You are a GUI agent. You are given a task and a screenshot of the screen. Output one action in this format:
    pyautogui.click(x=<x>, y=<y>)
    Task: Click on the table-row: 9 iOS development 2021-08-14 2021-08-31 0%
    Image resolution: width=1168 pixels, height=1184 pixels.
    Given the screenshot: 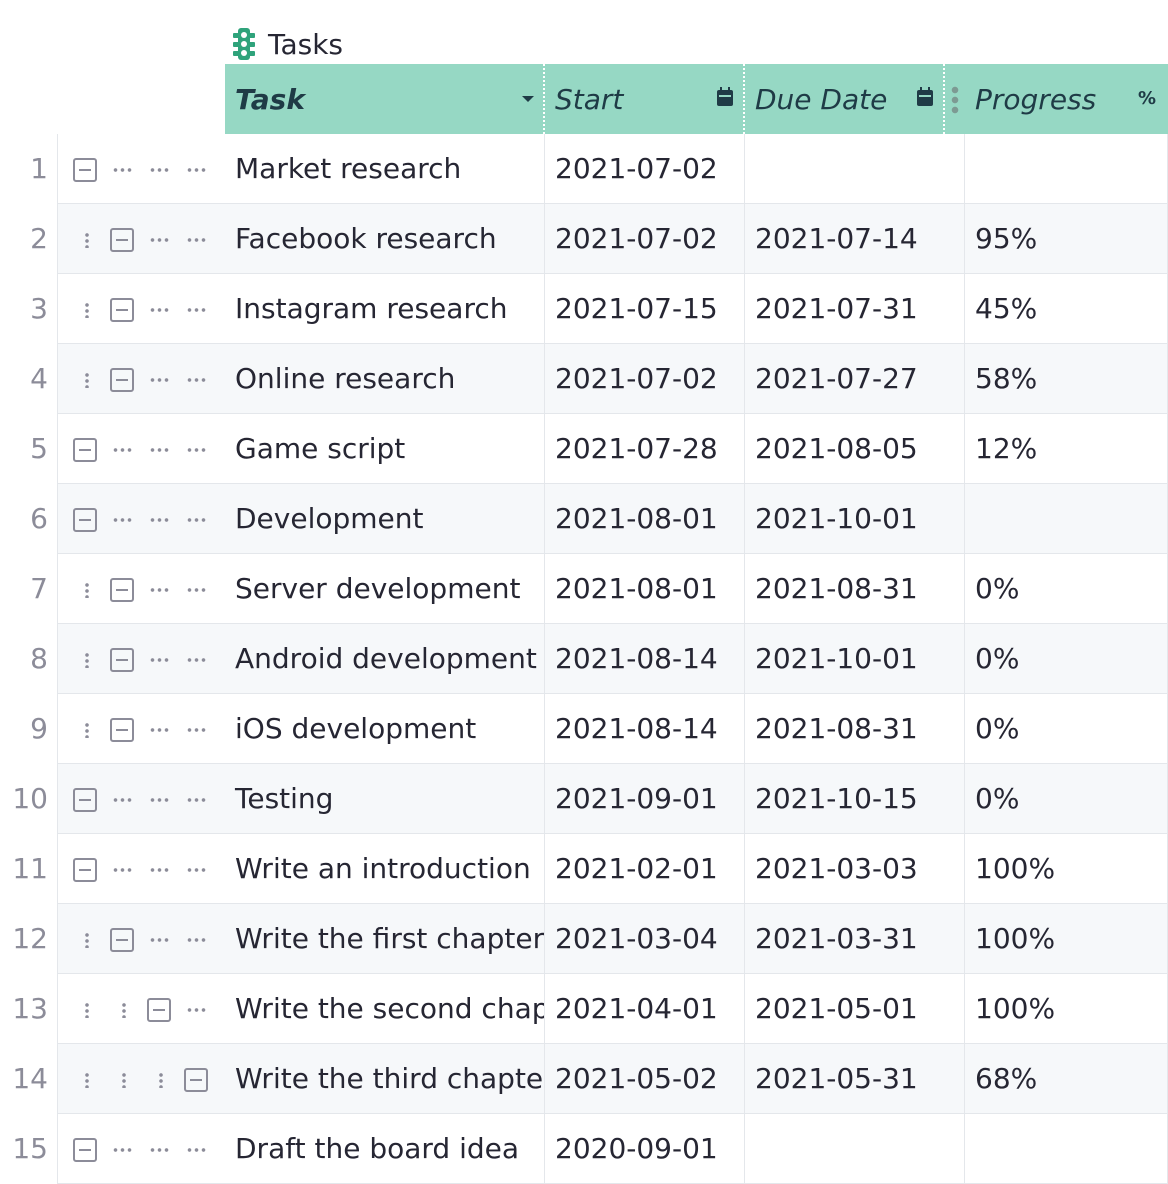 What is the action you would take?
    pyautogui.click(x=584, y=729)
    